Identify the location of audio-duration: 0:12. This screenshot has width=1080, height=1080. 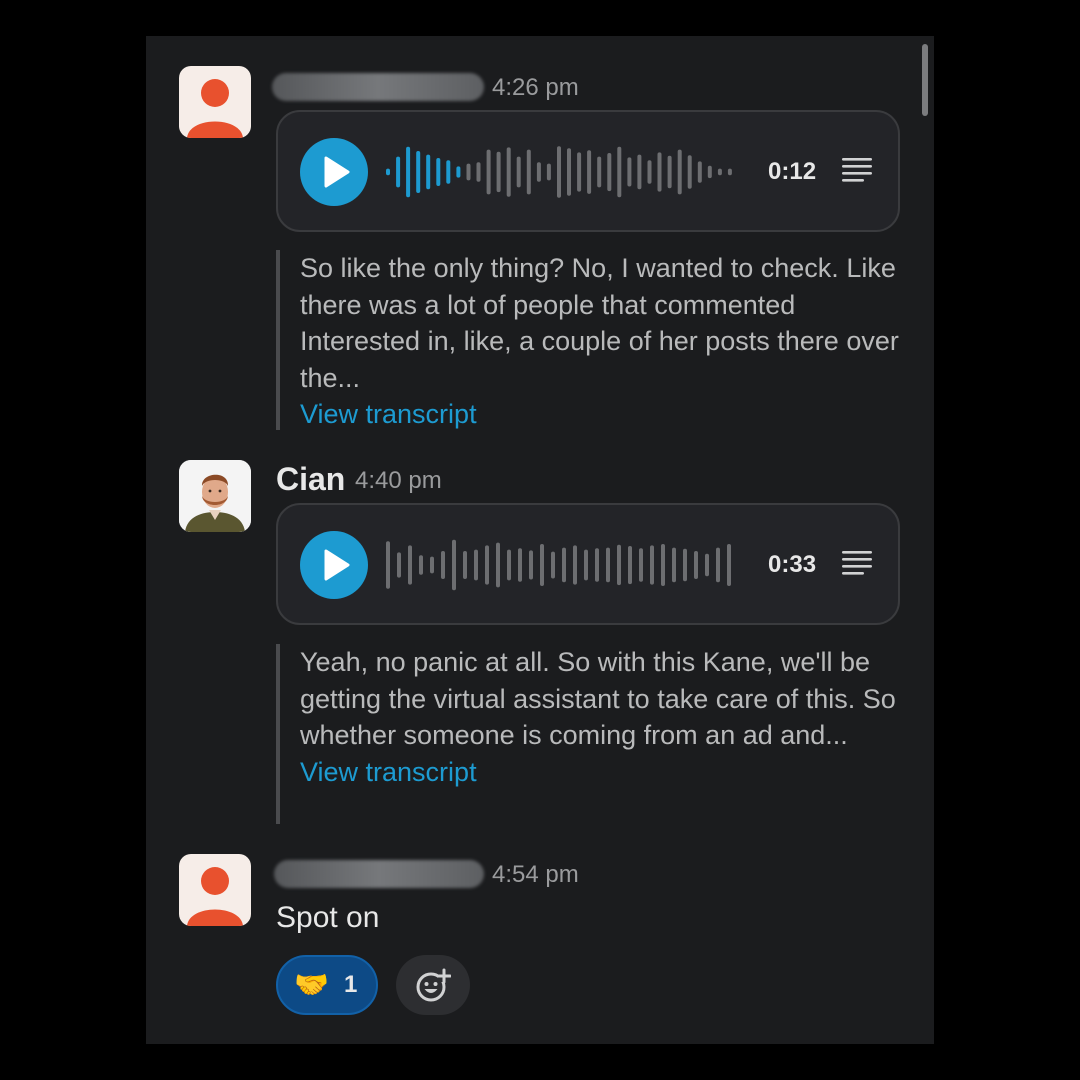
(792, 171).